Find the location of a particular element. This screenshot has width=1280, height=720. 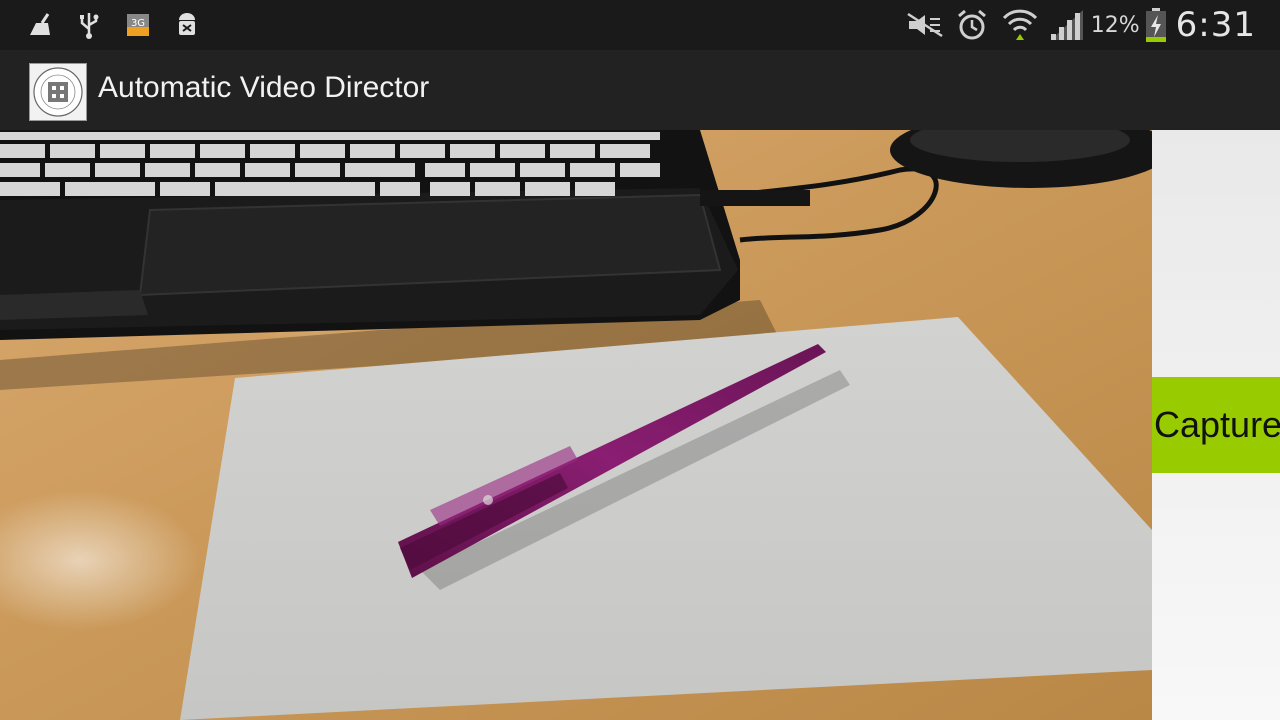

university-logo-icon is located at coordinates (58, 92).